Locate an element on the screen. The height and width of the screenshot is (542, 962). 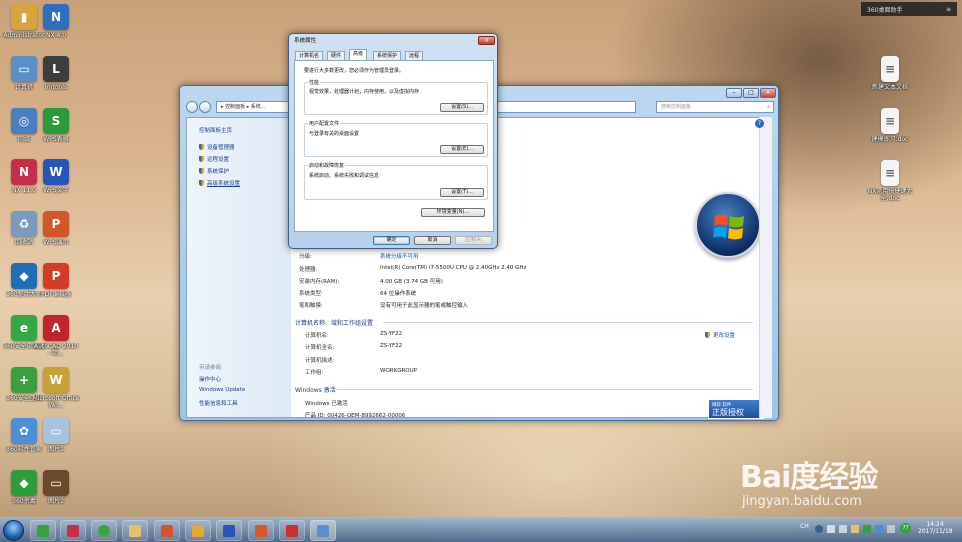
network-tray-icon is located at coordinates (831, 529).